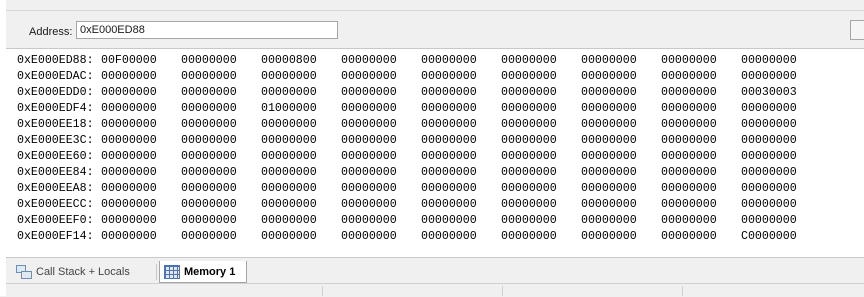 The width and height of the screenshot is (864, 297). I want to click on address-input, so click(207, 30).